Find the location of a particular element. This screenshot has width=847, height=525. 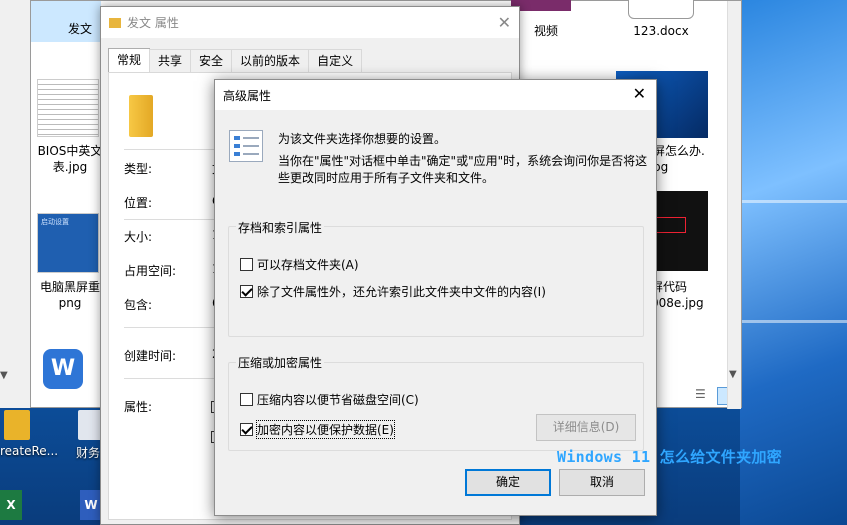

file-label: BIOS中英文 表.jpg is located at coordinates (70, 159).